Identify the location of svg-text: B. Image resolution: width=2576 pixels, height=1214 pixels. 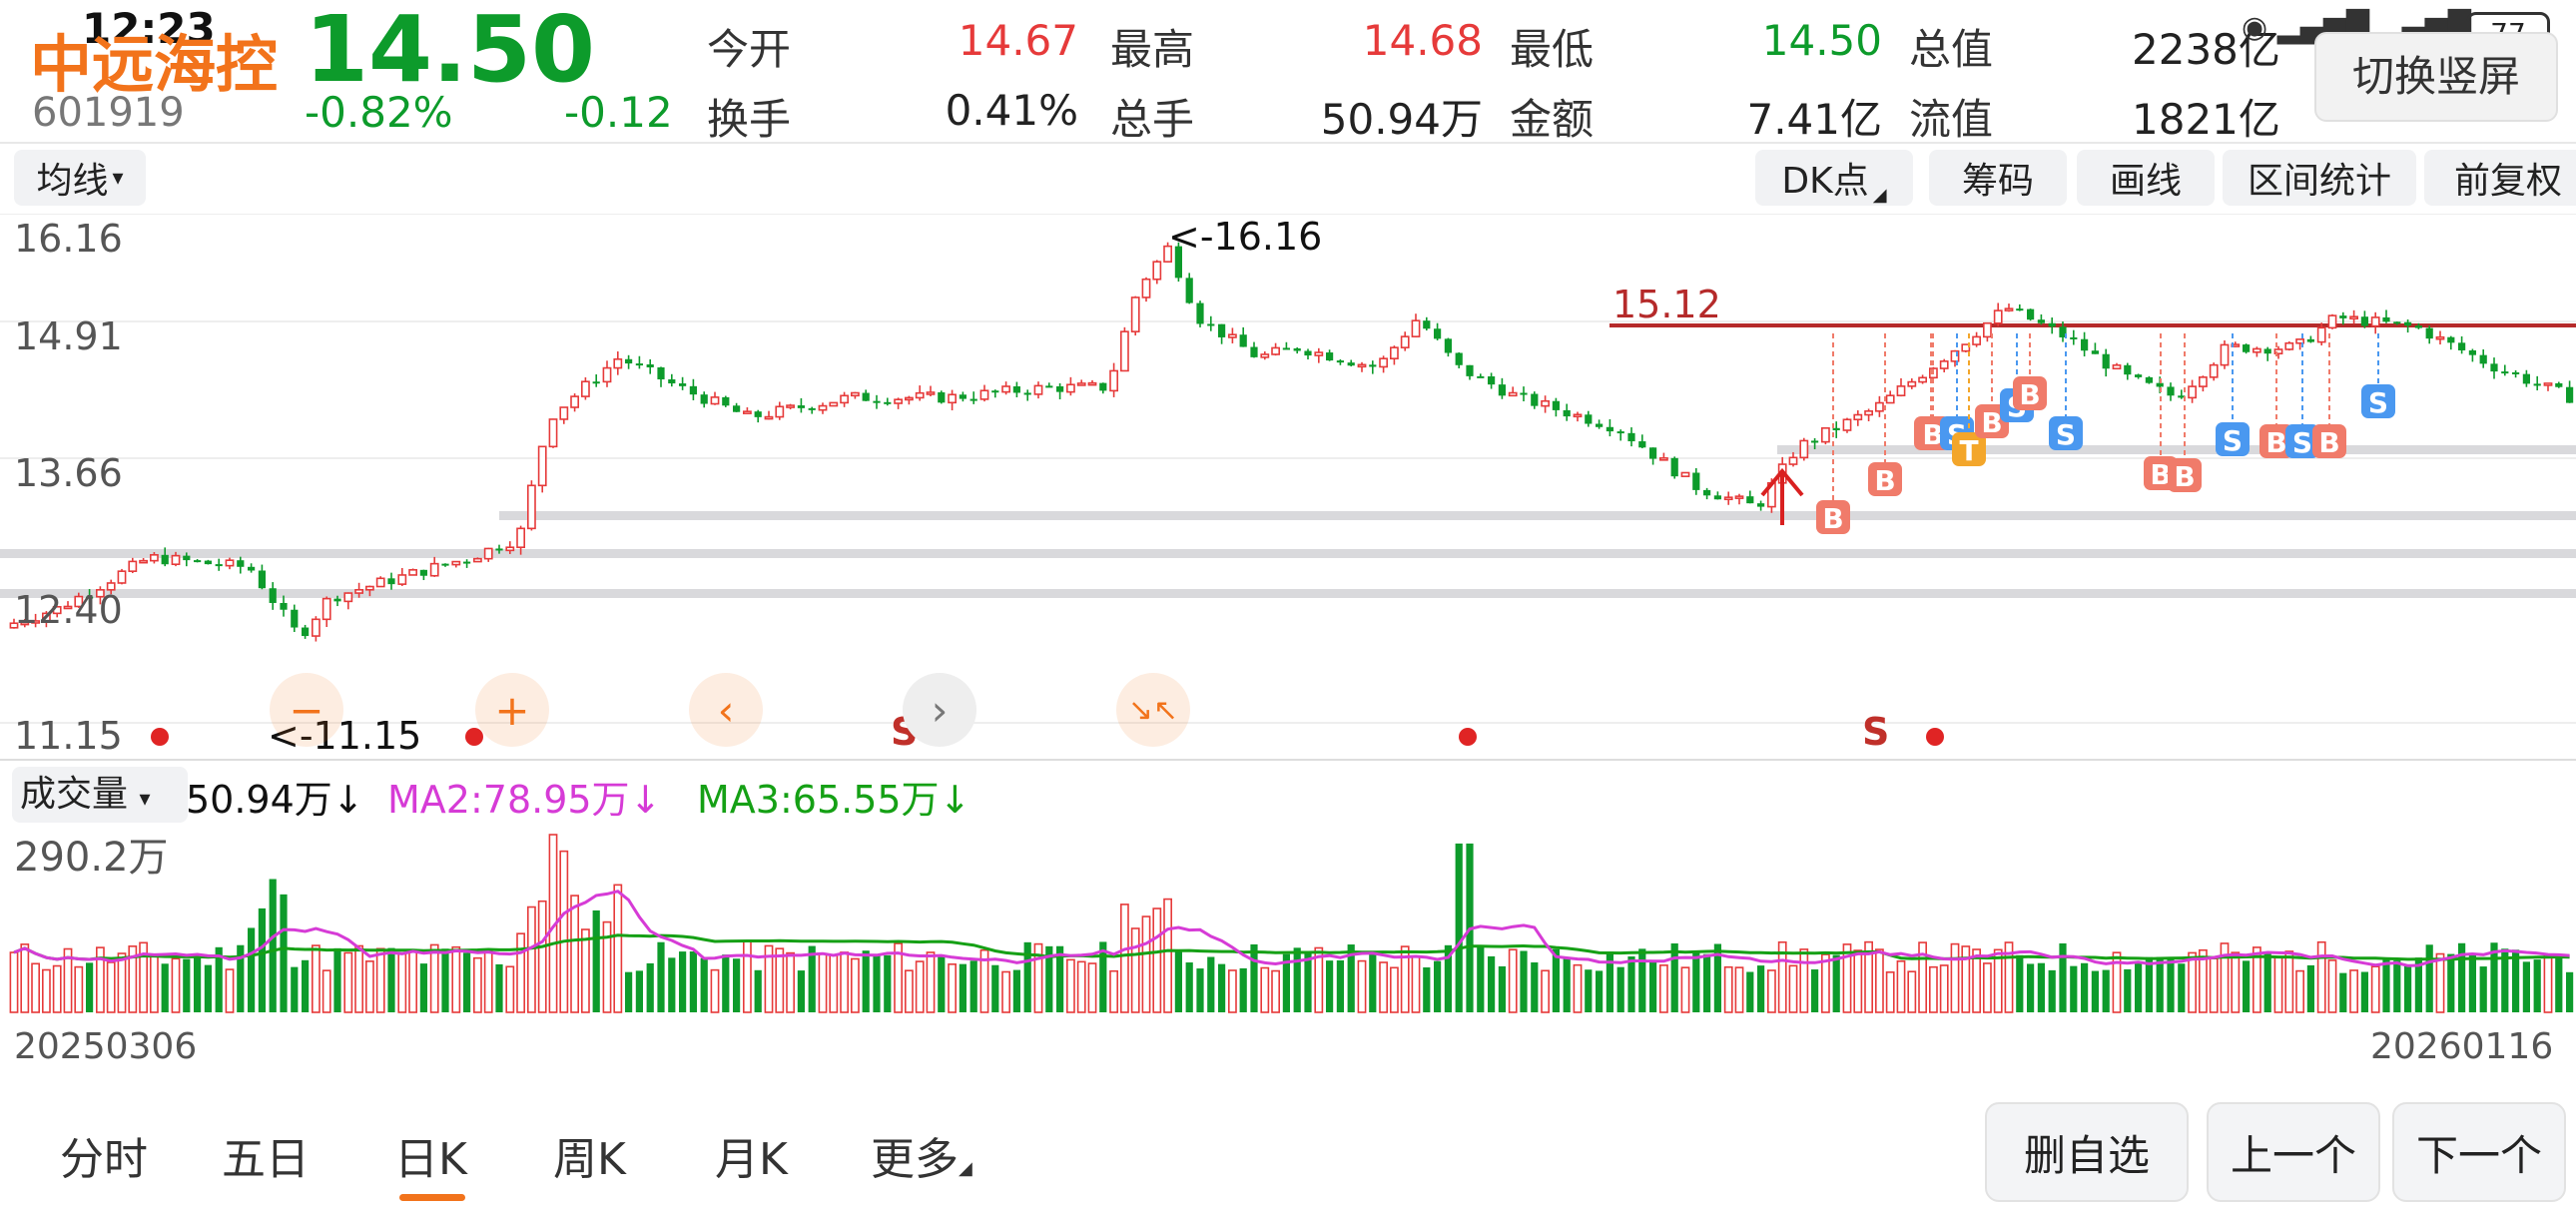
(1884, 480).